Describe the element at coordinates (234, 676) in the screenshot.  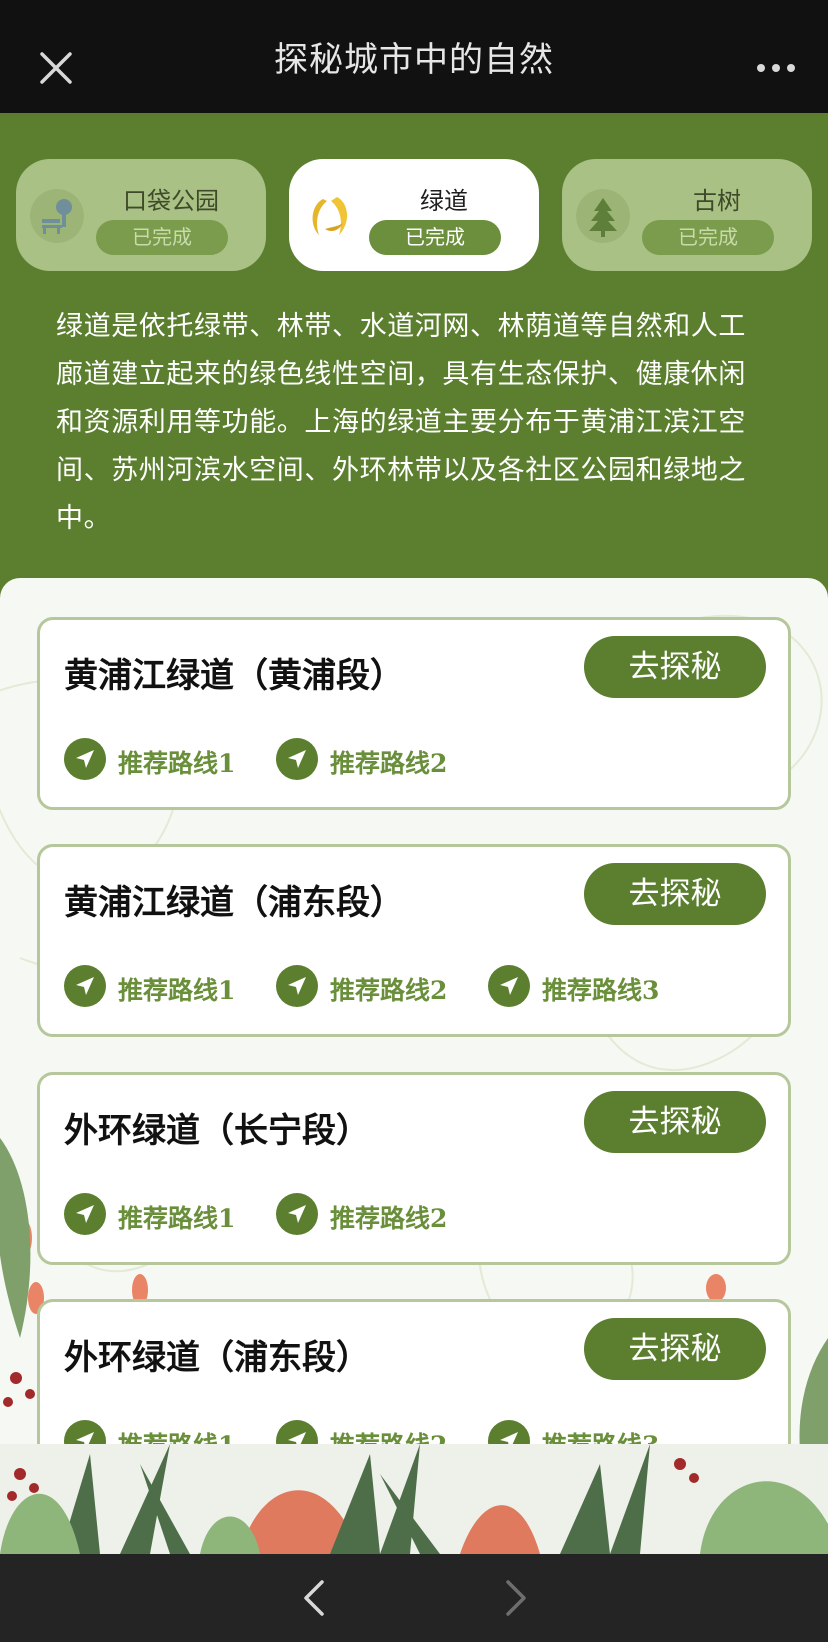
I see `greenway-name: 黄浦江绿道（黄浦段）` at that location.